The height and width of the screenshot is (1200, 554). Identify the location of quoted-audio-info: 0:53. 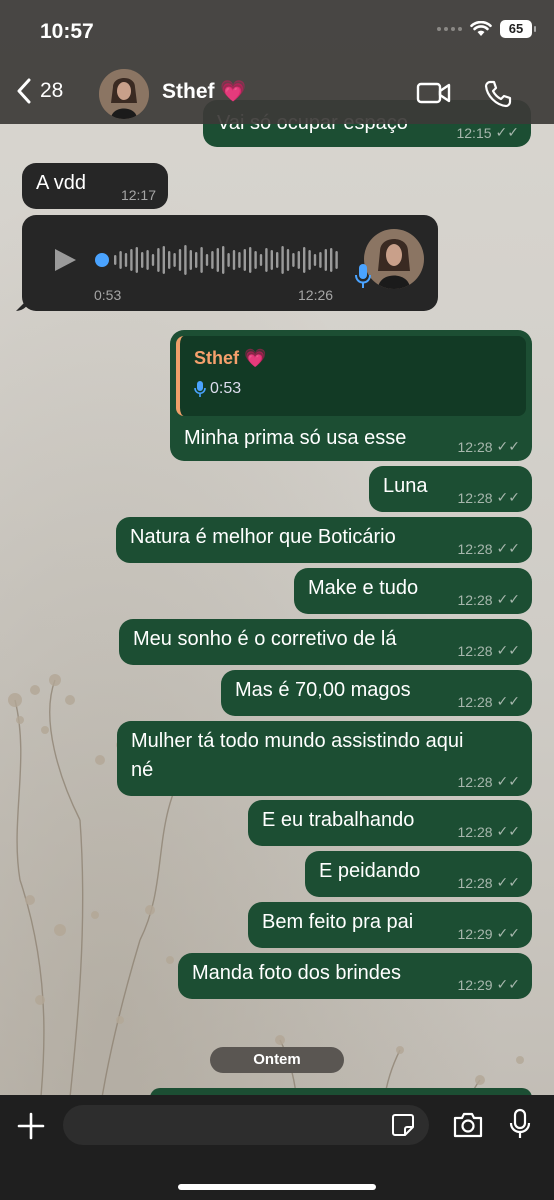
(217, 389).